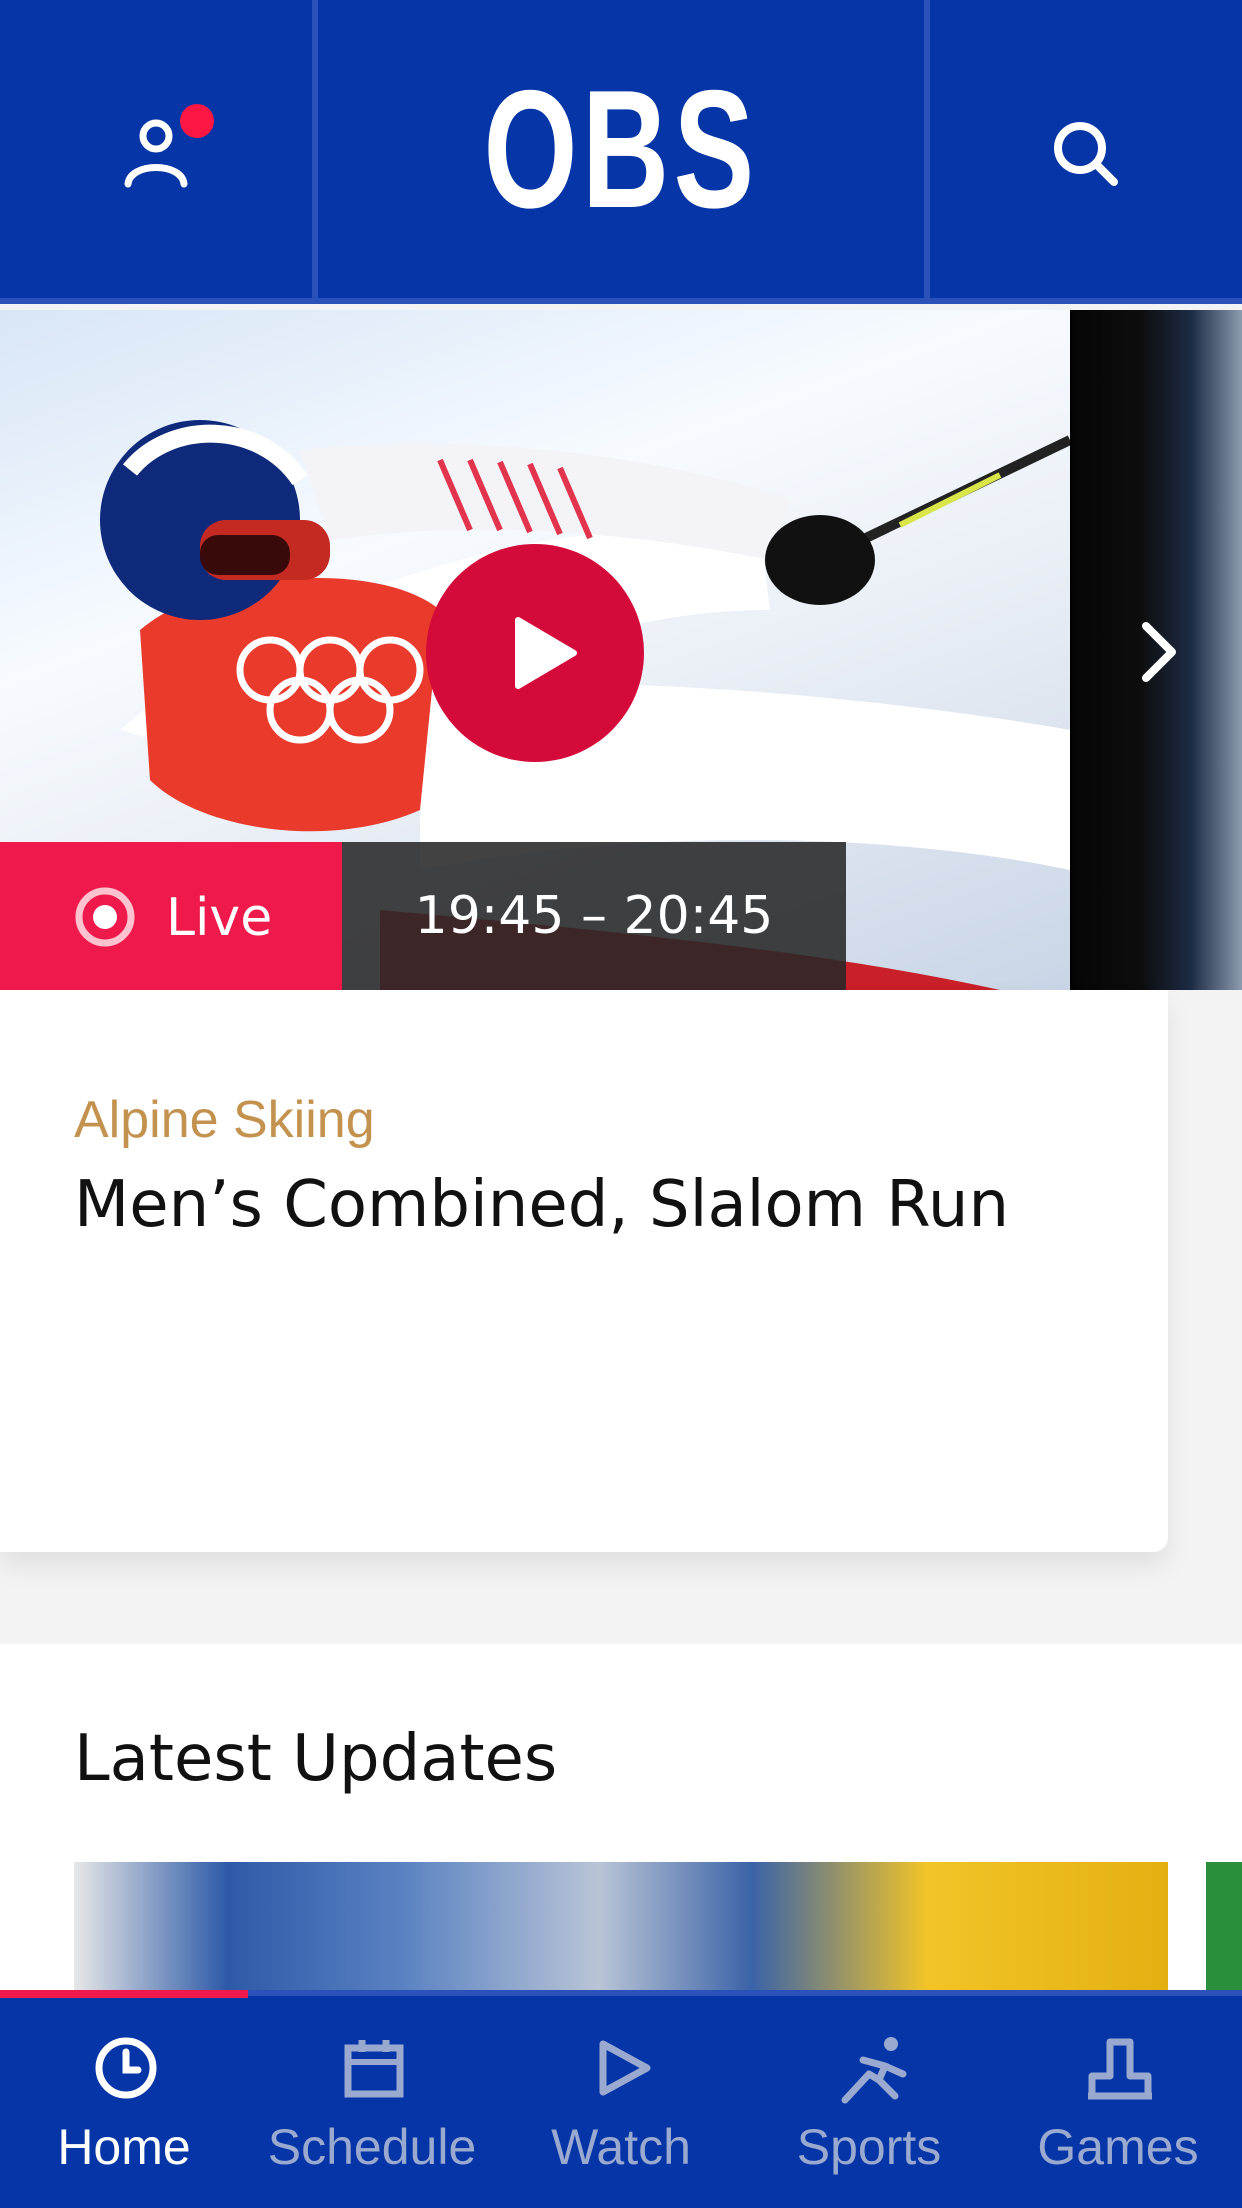  I want to click on play-outline-icon, so click(625, 2068).